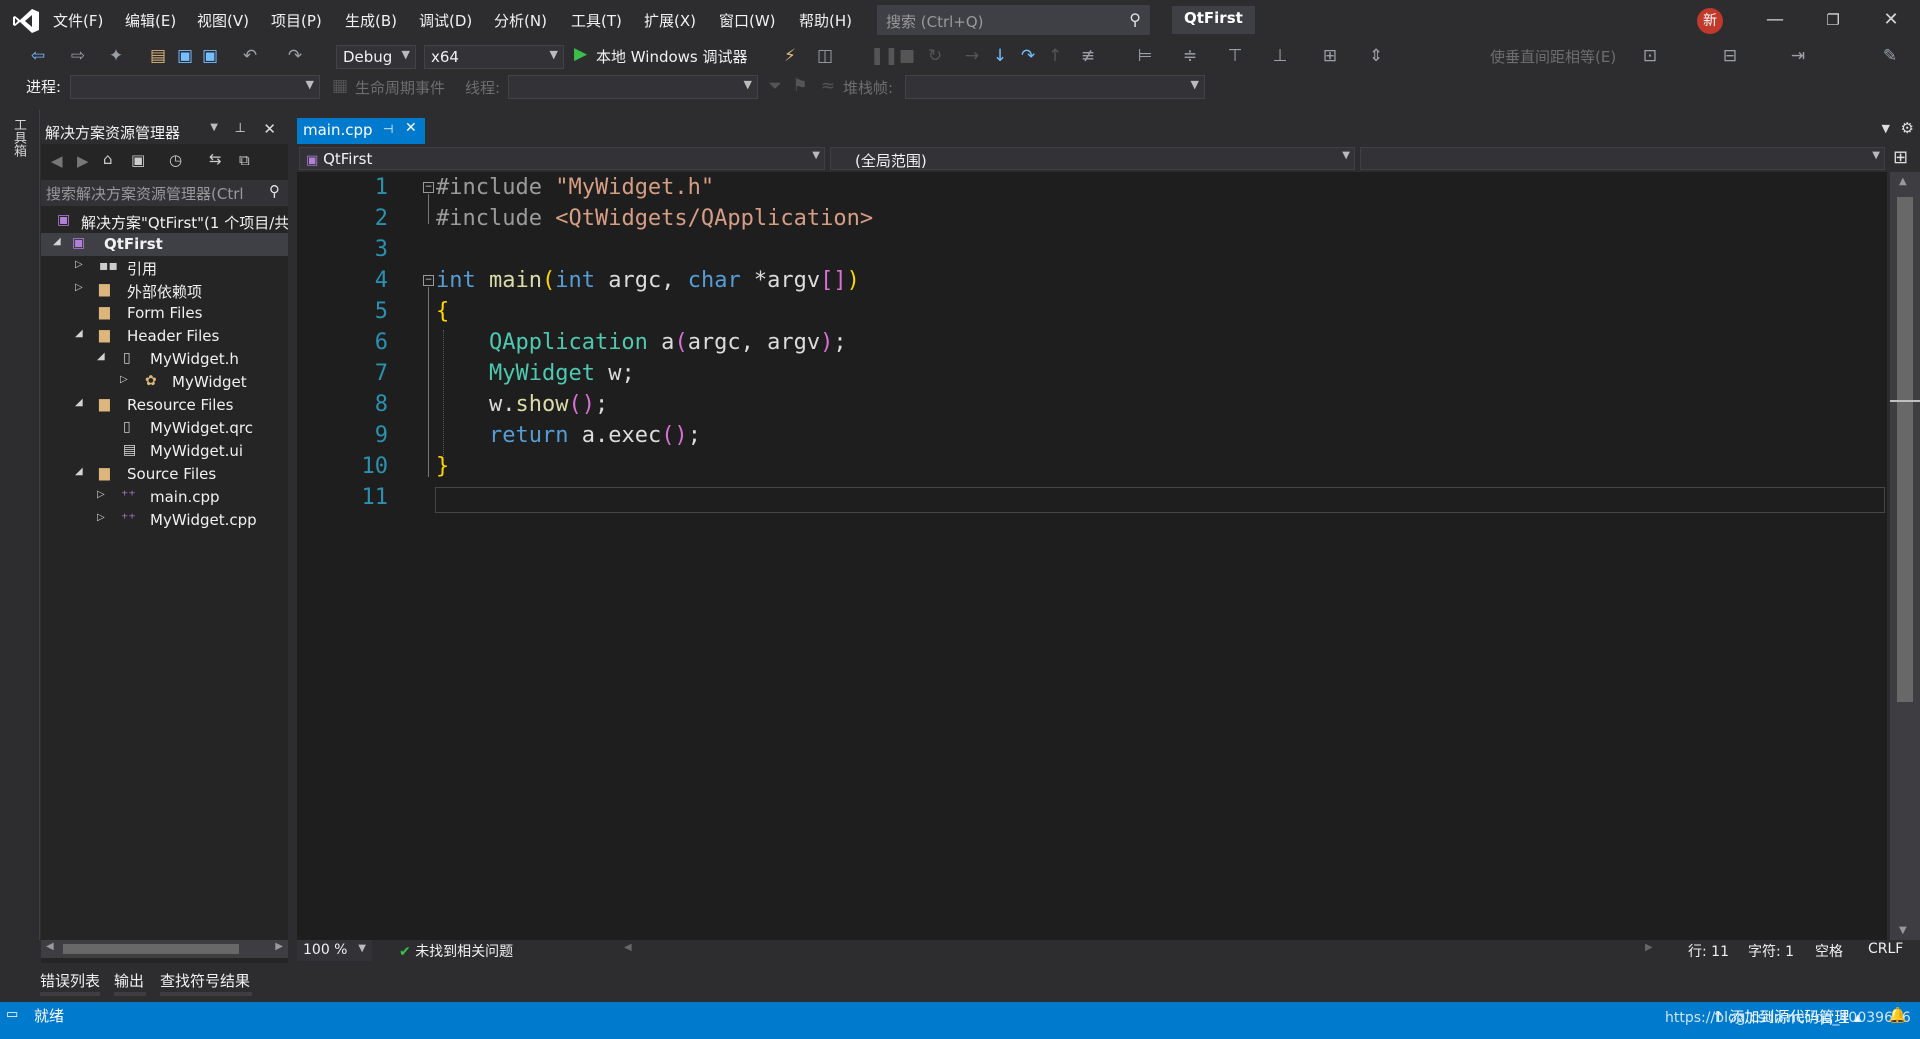 The height and width of the screenshot is (1039, 1920). What do you see at coordinates (494, 57) in the screenshot?
I see `platform-select: x64 ▼` at bounding box center [494, 57].